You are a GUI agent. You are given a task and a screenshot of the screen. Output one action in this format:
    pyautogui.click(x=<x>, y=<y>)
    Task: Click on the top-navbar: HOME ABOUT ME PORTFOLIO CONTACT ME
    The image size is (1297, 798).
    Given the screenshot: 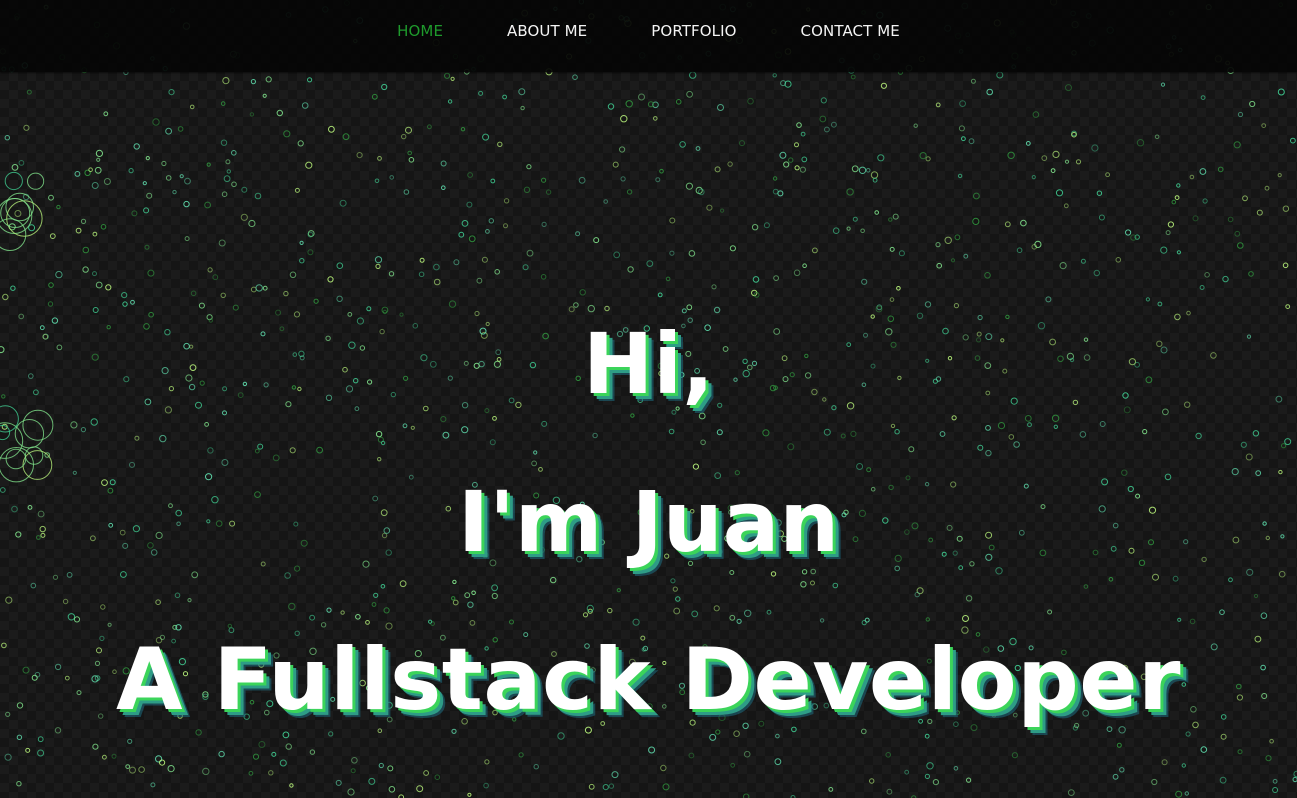 What is the action you would take?
    pyautogui.click(x=648, y=36)
    